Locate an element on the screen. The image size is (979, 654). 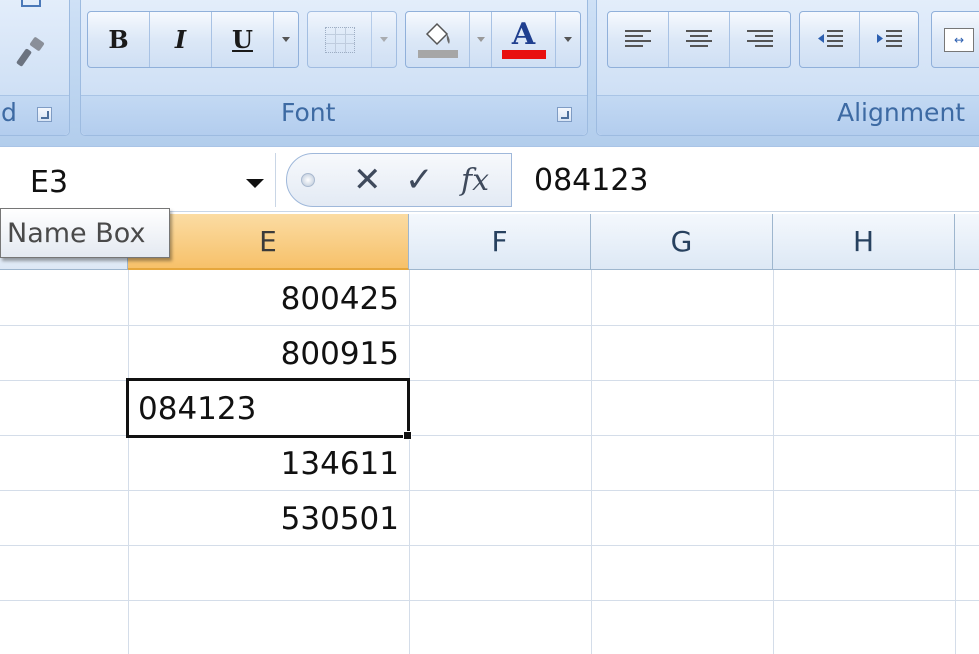
formula-controls: ✕ ✓ fx is located at coordinates (399, 180).